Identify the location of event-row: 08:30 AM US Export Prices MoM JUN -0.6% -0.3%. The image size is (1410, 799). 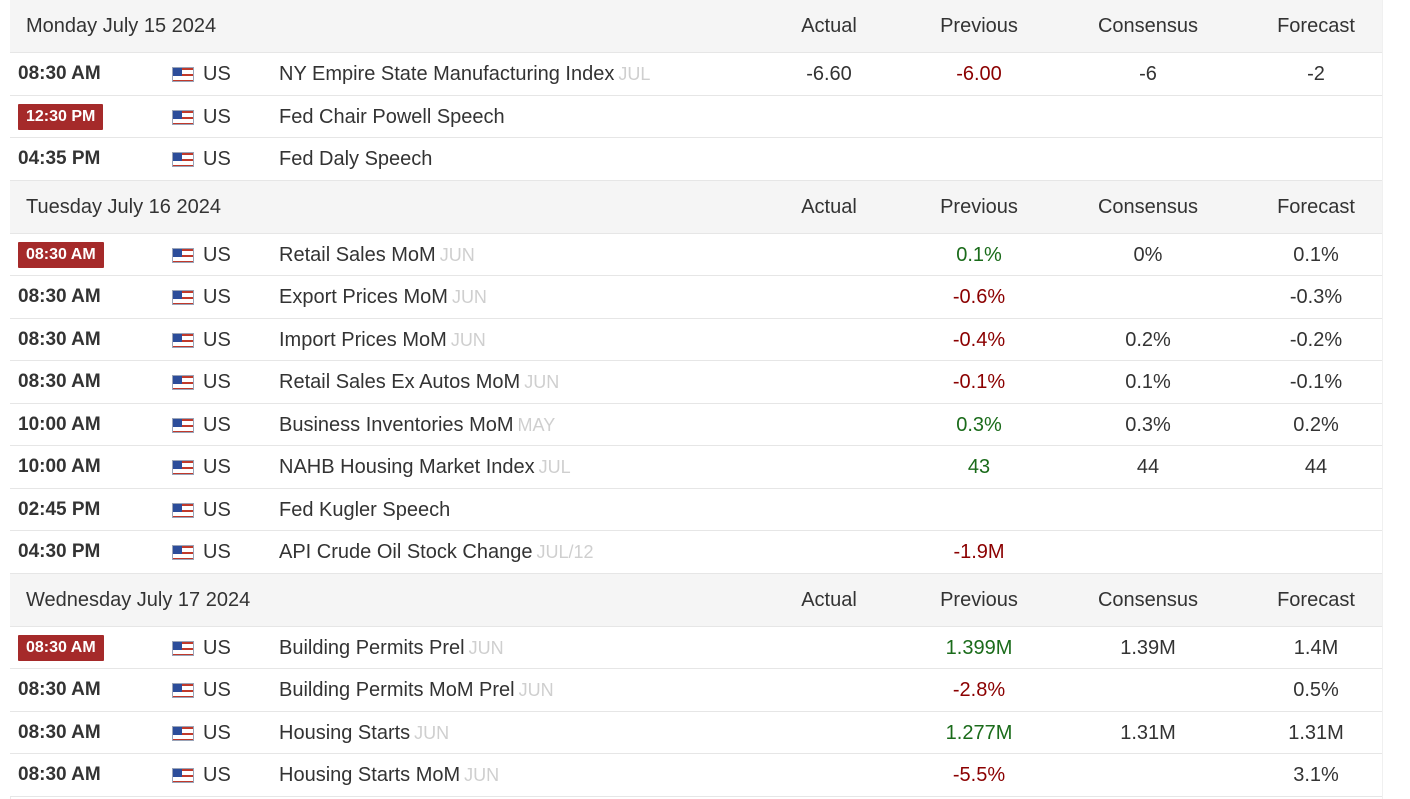
(696, 297).